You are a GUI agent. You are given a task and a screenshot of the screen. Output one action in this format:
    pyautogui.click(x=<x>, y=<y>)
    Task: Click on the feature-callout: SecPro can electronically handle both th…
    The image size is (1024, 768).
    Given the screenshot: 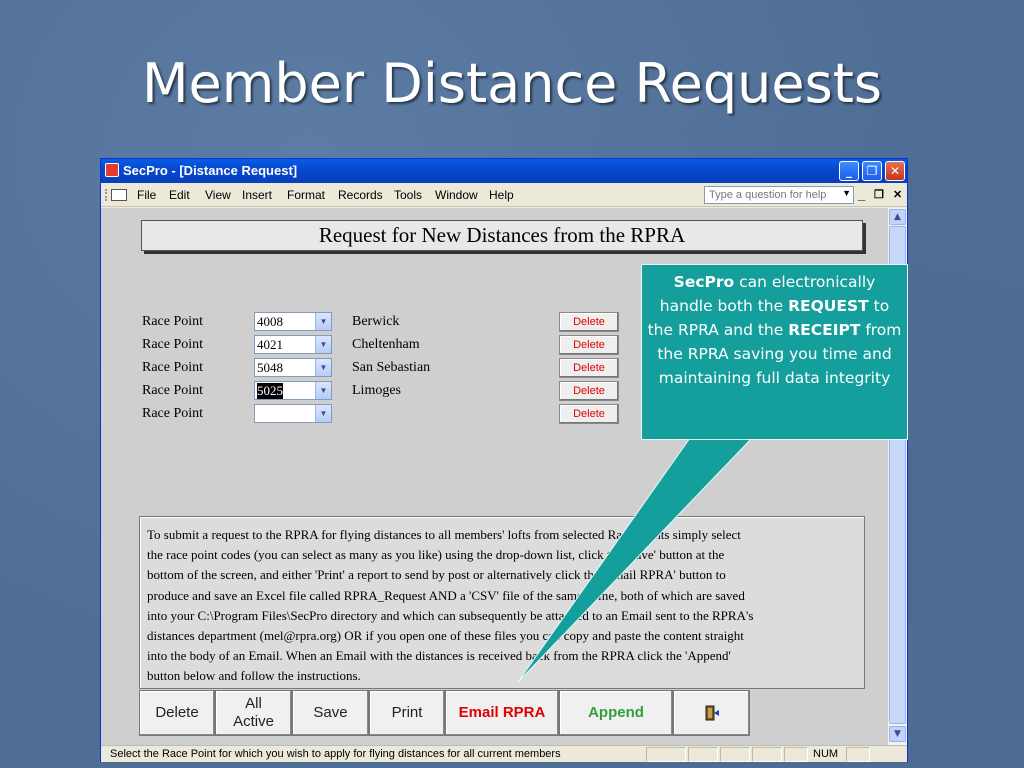 What is the action you would take?
    pyautogui.click(x=774, y=352)
    